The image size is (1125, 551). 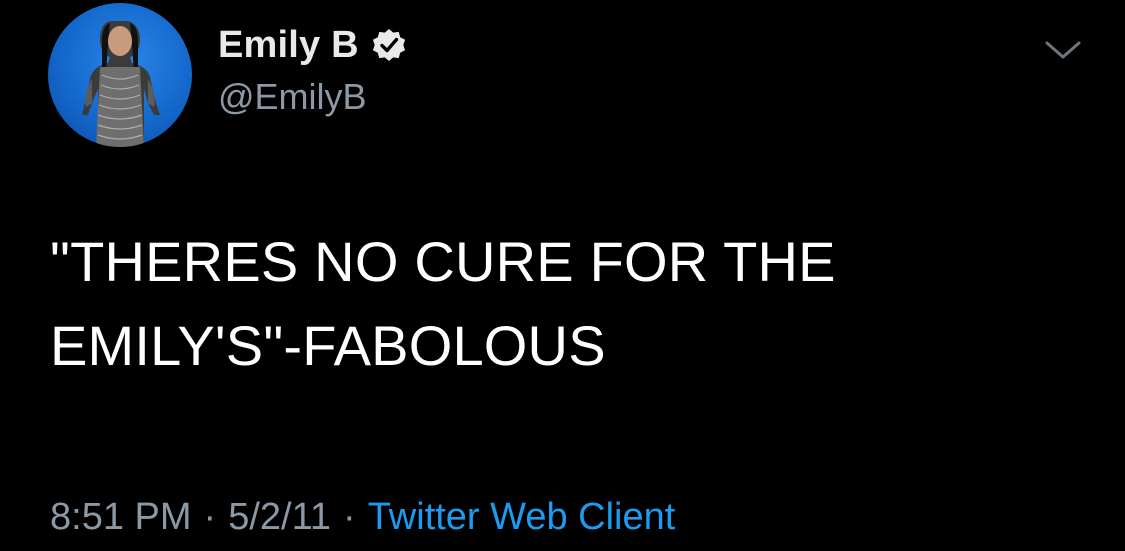 I want to click on tweet-date: 5/2/11, so click(x=279, y=517).